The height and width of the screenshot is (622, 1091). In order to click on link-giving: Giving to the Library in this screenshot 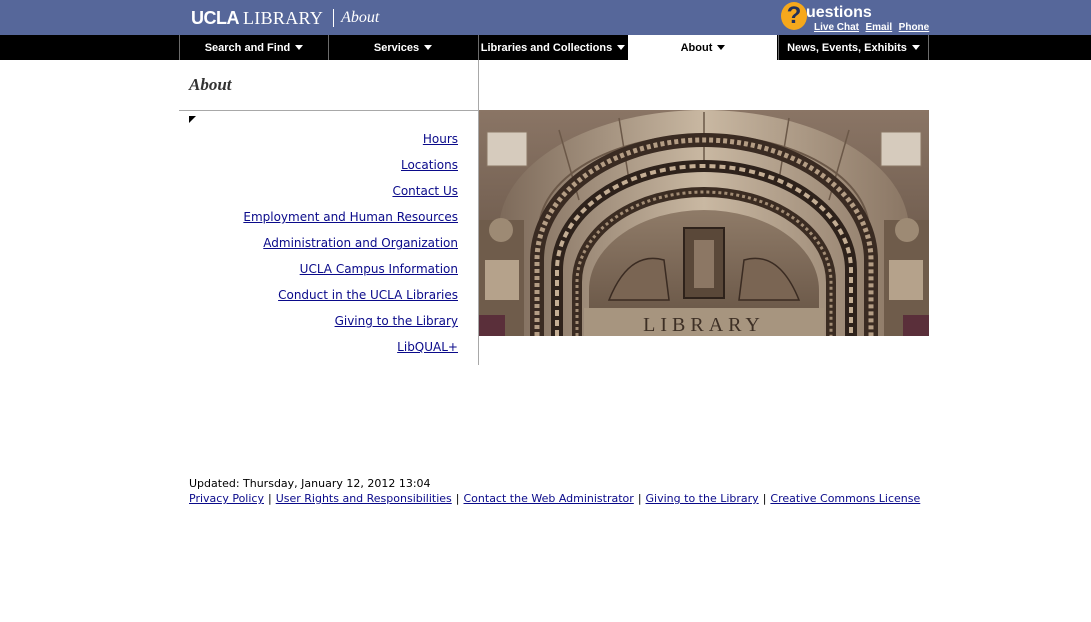, I will do `click(319, 325)`.